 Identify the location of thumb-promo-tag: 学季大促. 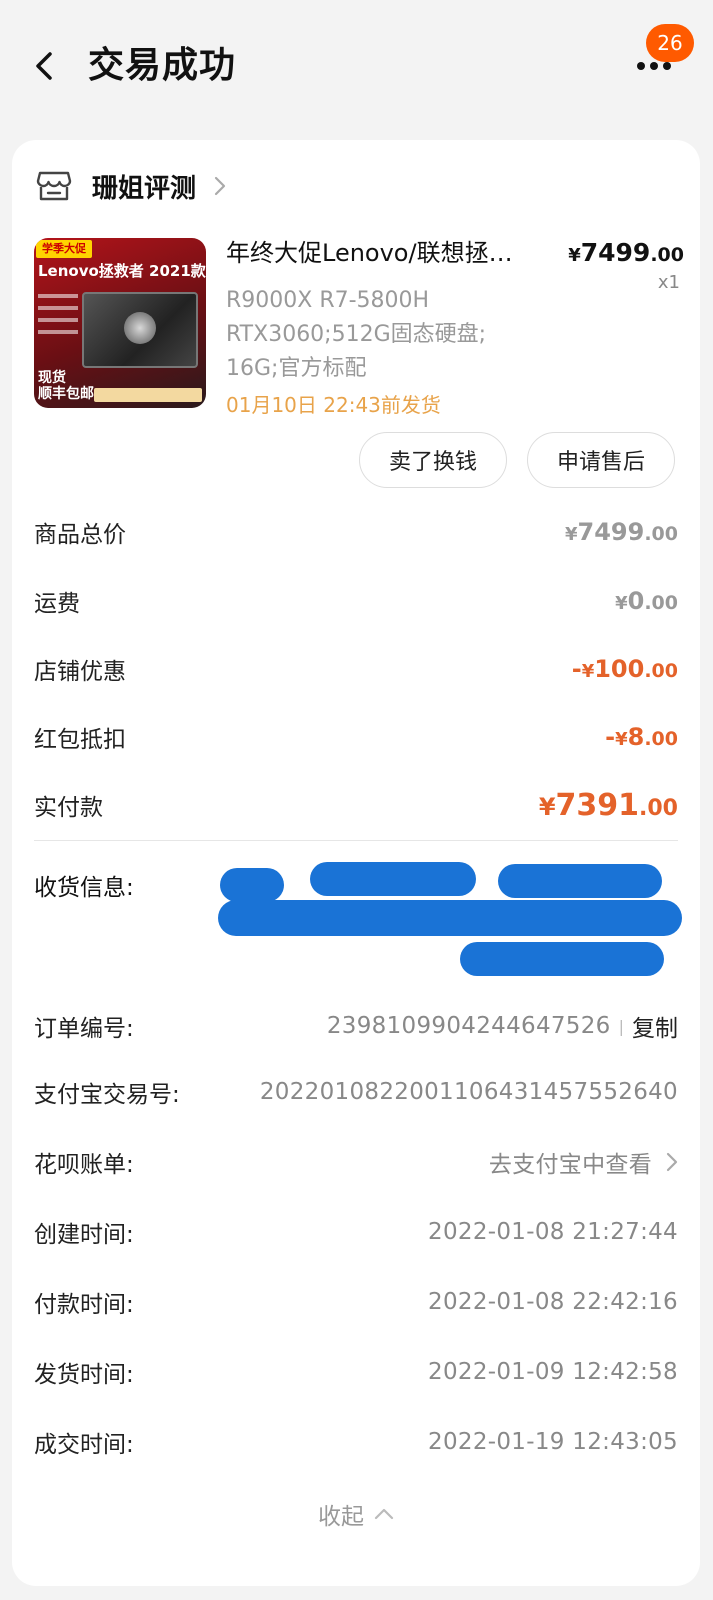
(64, 249).